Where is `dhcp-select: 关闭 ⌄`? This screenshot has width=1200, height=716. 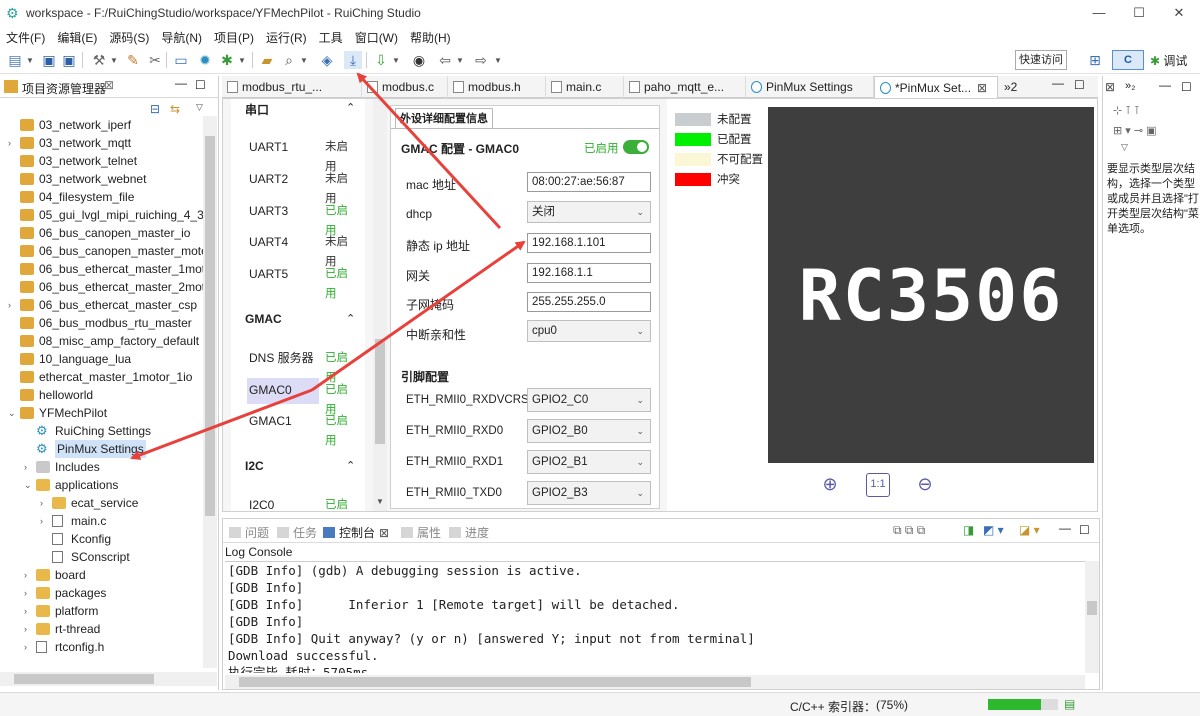
dhcp-select: 关闭 ⌄ is located at coordinates (589, 212).